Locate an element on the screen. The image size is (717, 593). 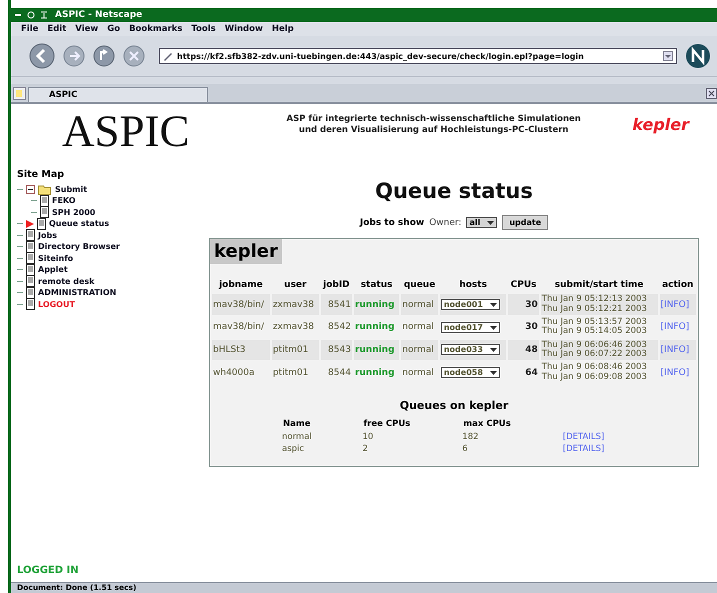
menu-item: File is located at coordinates (29, 29).